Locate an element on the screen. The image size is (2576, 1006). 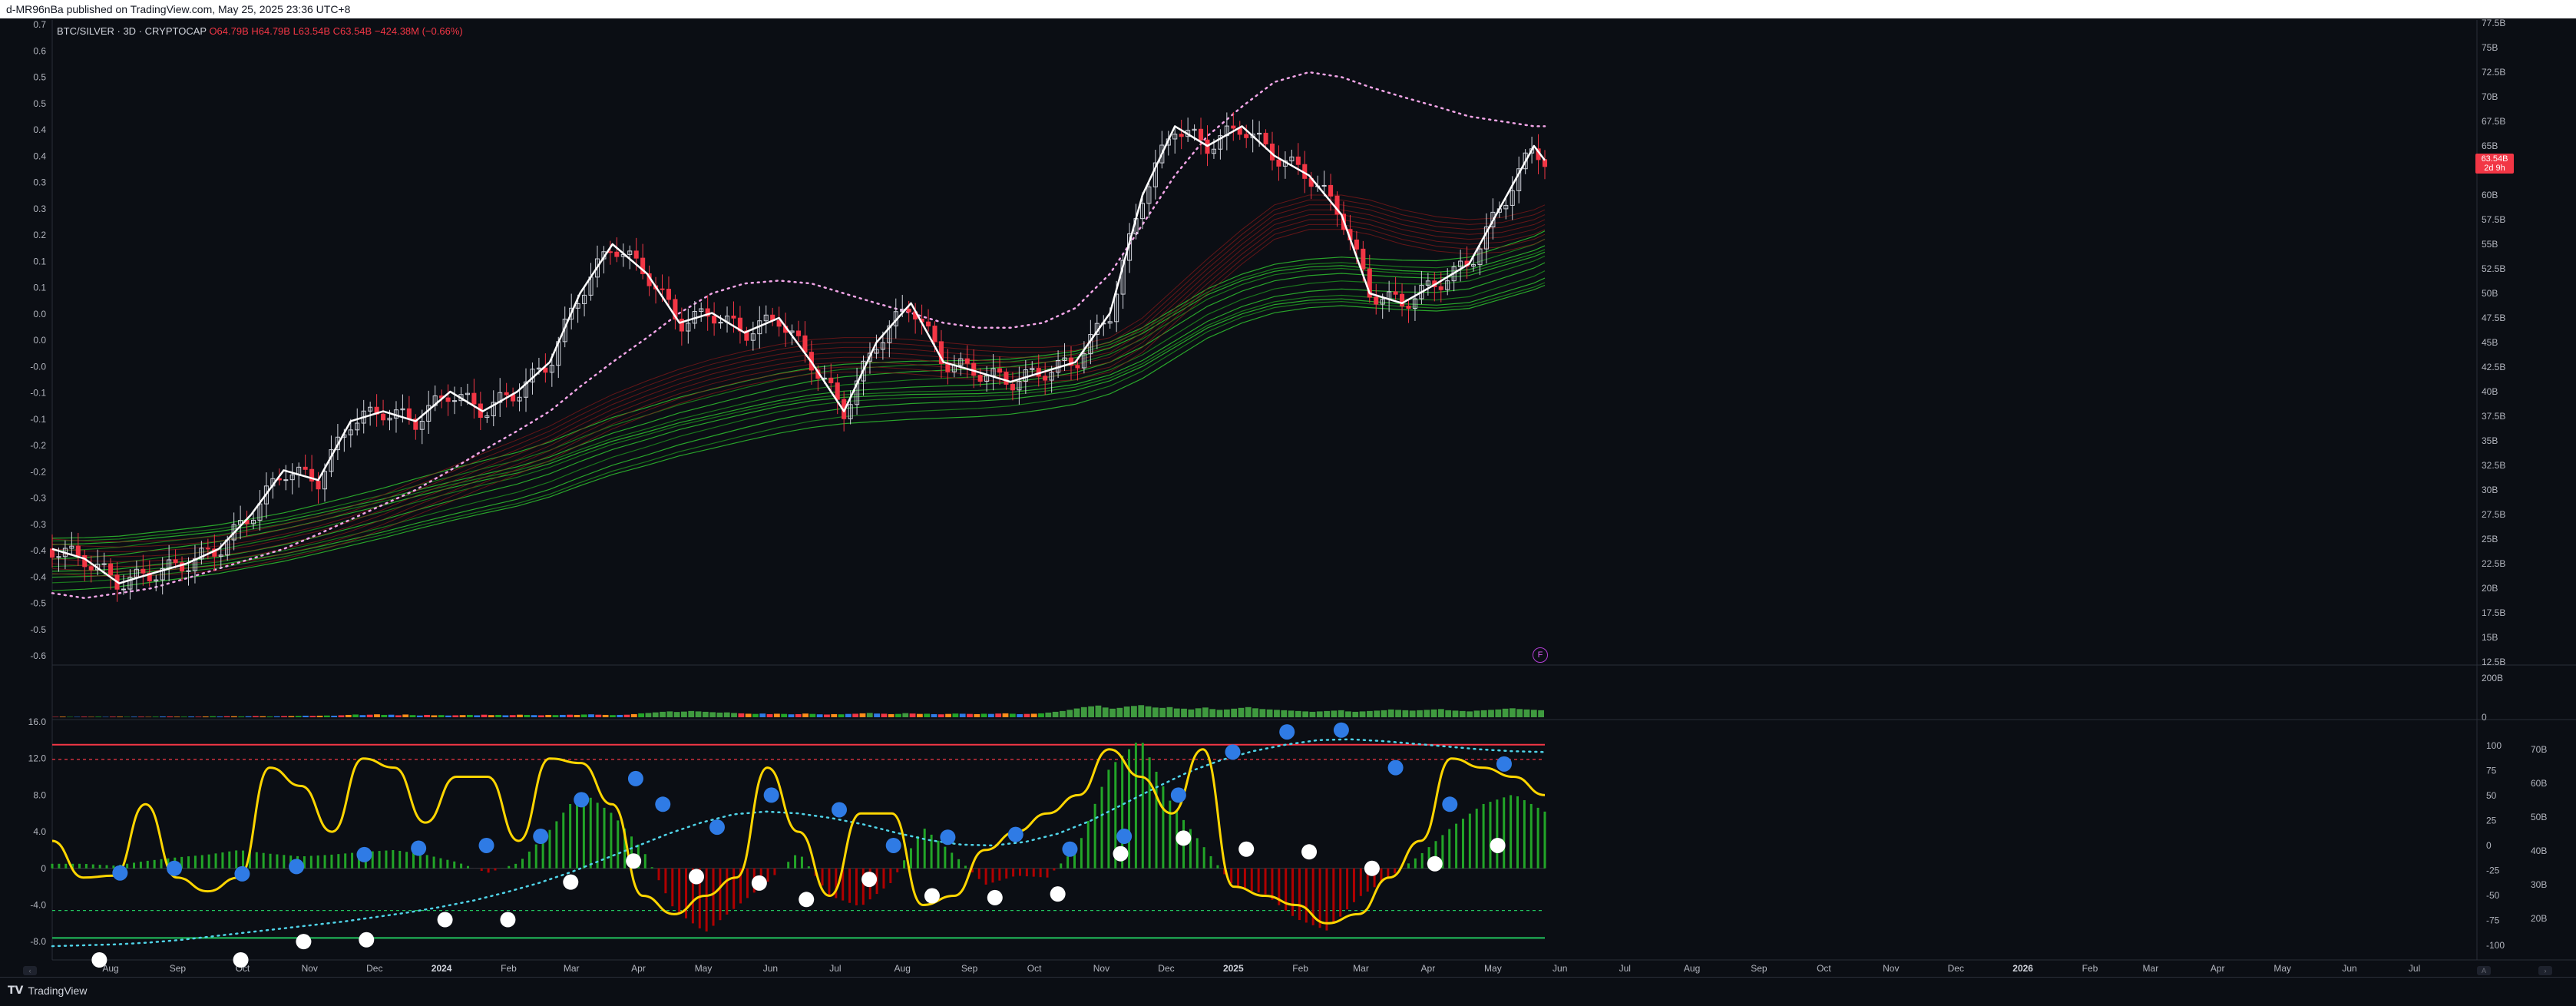
osc-right-axis-tick-2: 50B is located at coordinates (2539, 817).